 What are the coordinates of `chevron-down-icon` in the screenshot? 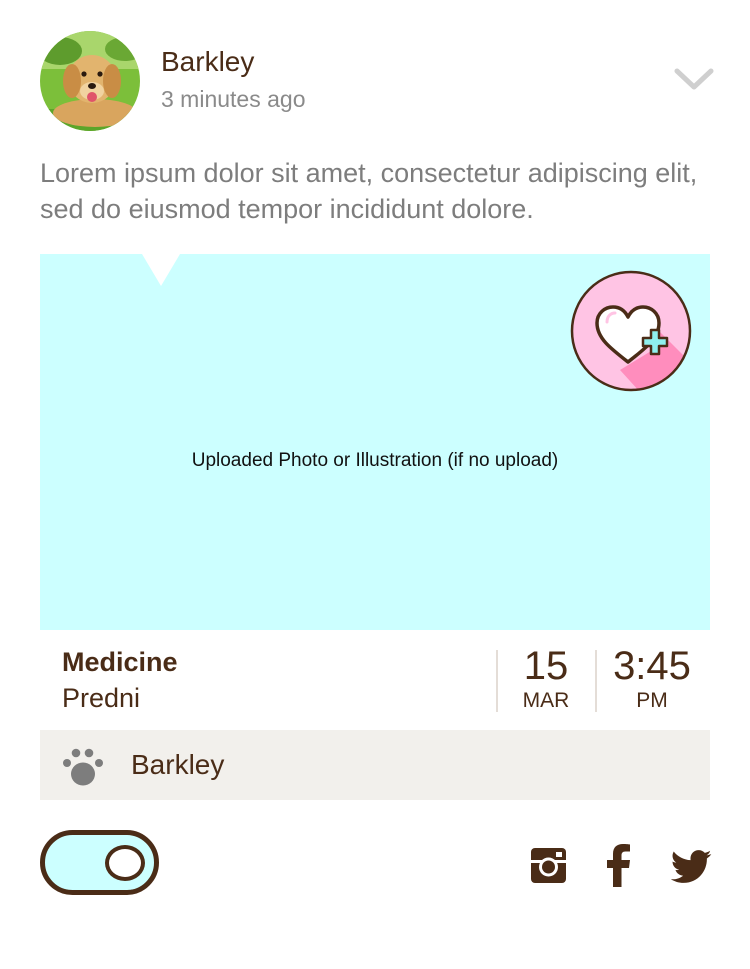 It's located at (694, 79).